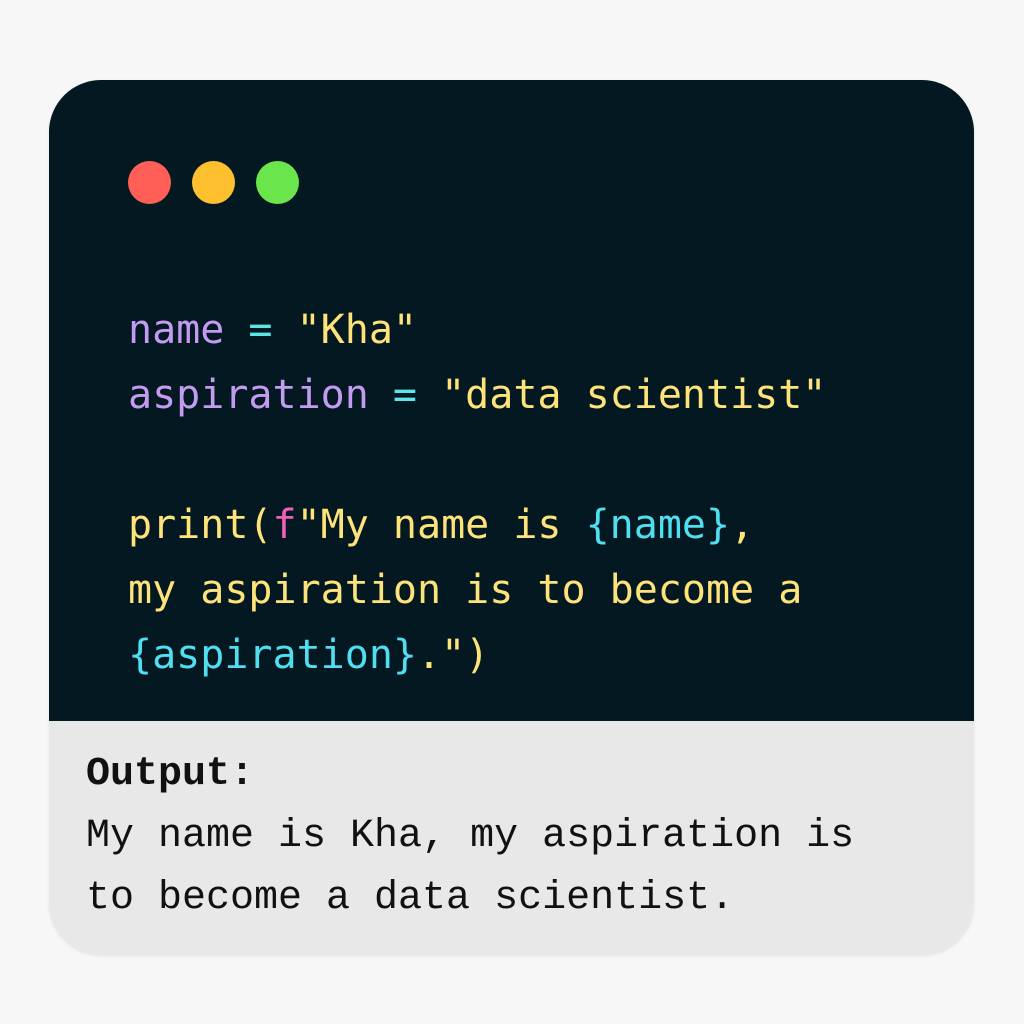 Image resolution: width=1024 pixels, height=1024 pixels. Describe the element at coordinates (410, 898) in the screenshot. I see `output-line: to become a data scientist.` at that location.